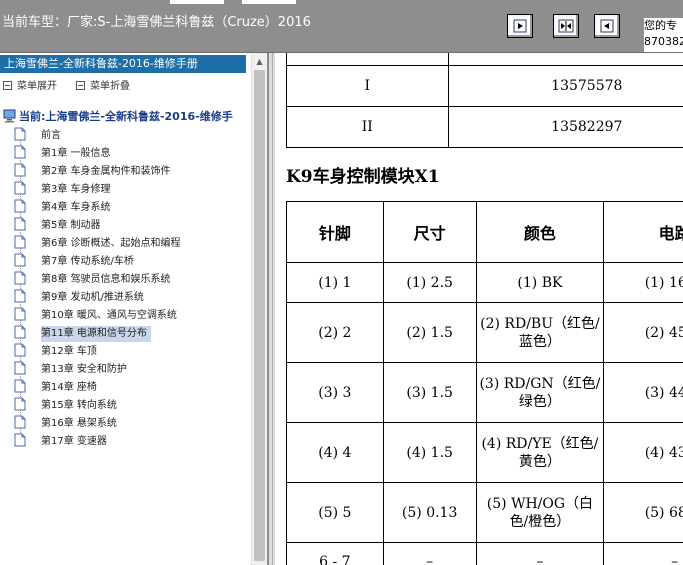 This screenshot has height=565, width=683. What do you see at coordinates (106, 279) in the screenshot?
I see `sidebar-item-label: 第8章 驾驶员信息和娱乐系统` at bounding box center [106, 279].